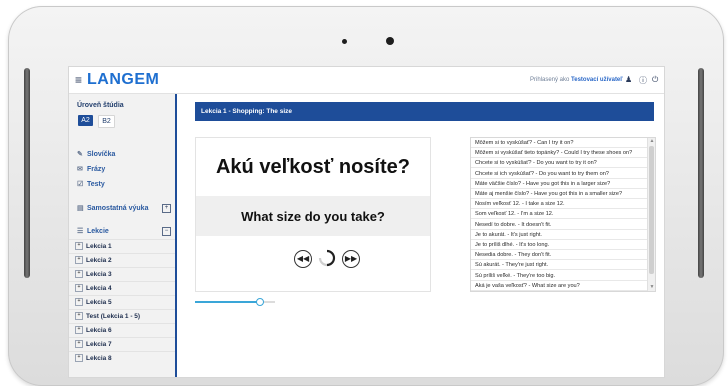 This screenshot has height=386, width=728. I want to click on menu-item-lessons: ☰ Lekcie, so click(93, 231).